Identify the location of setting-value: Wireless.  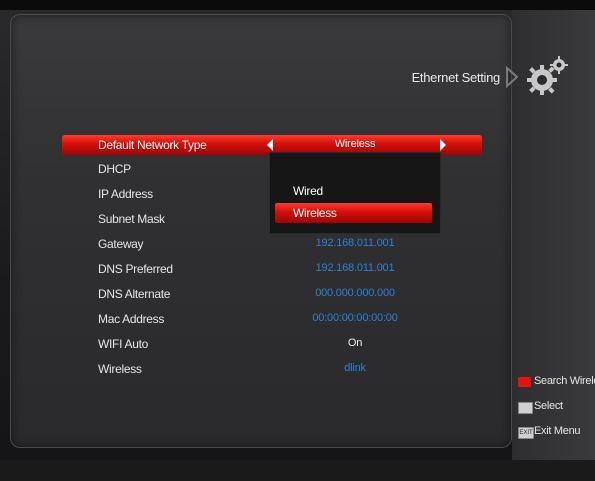
(355, 144).